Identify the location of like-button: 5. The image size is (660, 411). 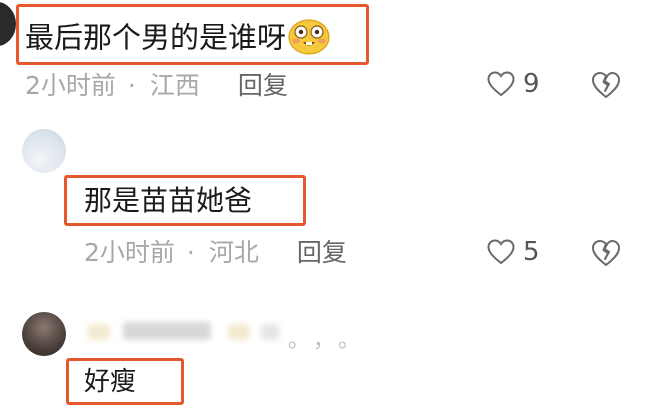
(513, 252).